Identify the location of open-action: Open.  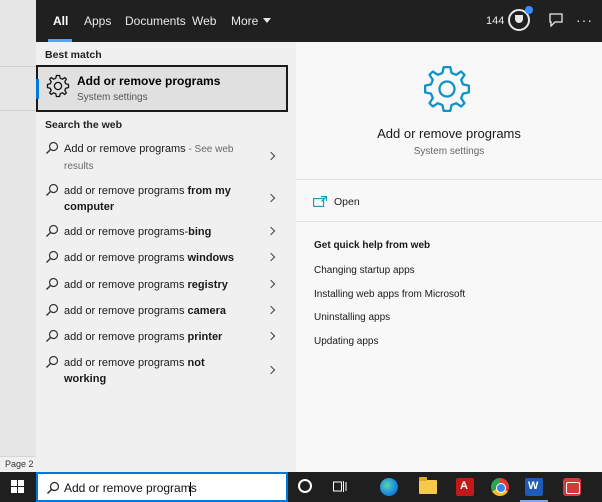
(449, 202).